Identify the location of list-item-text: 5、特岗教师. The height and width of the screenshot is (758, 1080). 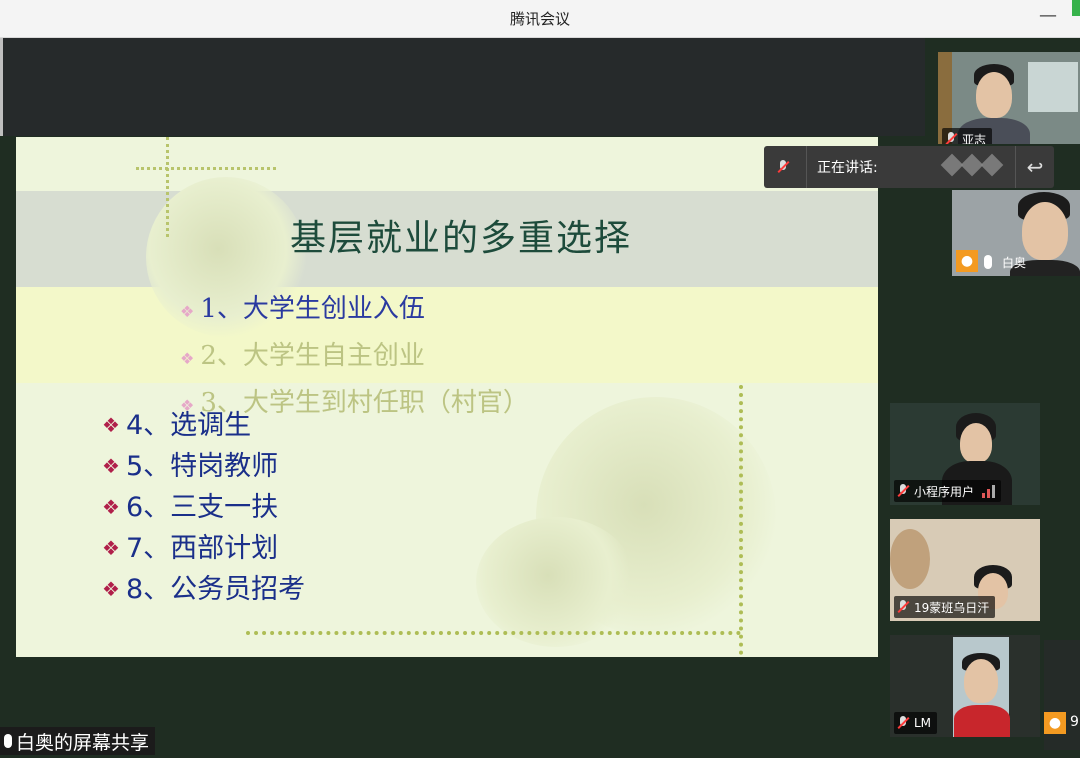
(202, 466).